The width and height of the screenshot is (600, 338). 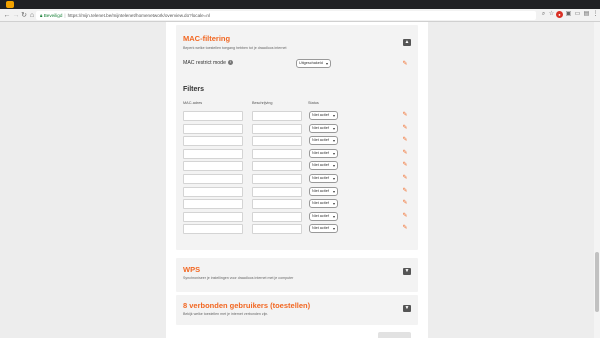 I want to click on back-icon: ←, so click(x=7, y=15).